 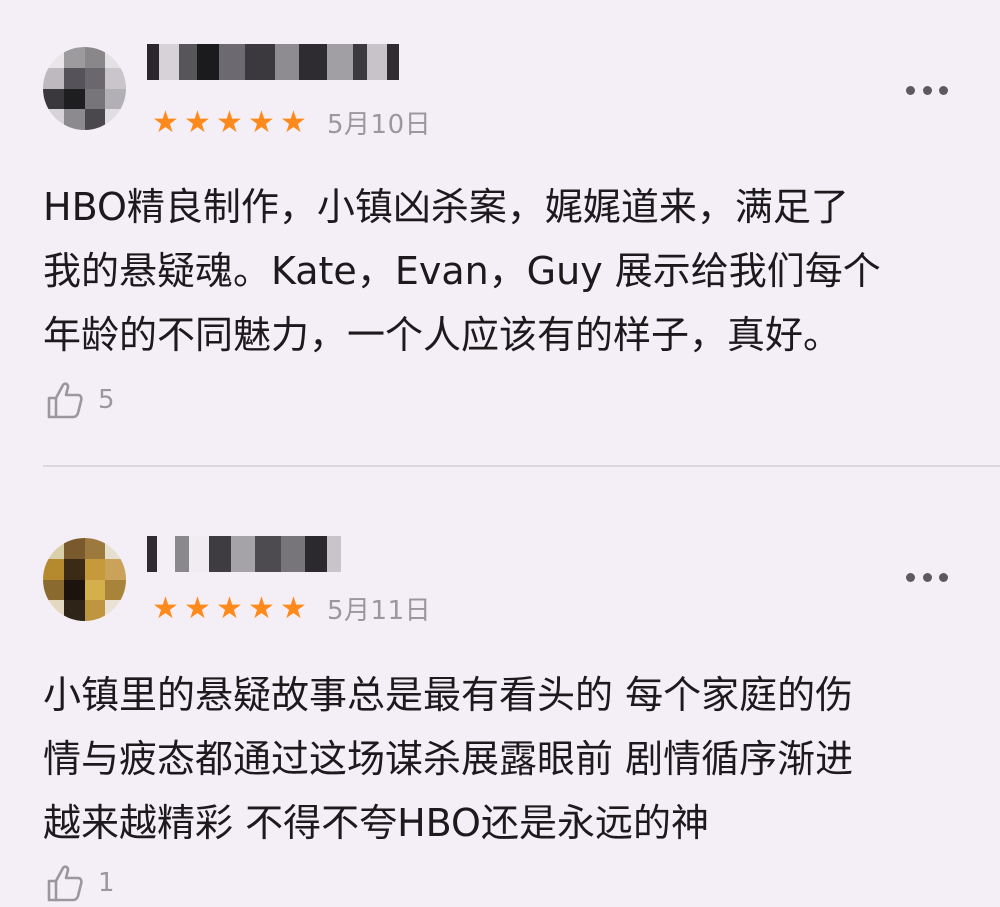 What do you see at coordinates (106, 400) in the screenshot?
I see `like-count: 5` at bounding box center [106, 400].